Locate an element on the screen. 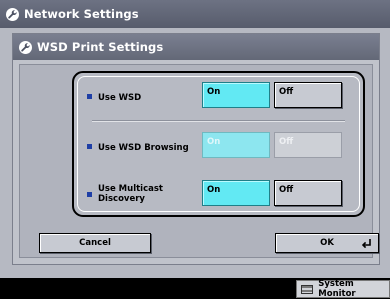 The height and width of the screenshot is (299, 390). use-multicast-discovery-row: Use Multicast Discovery On Off is located at coordinates (218, 198).